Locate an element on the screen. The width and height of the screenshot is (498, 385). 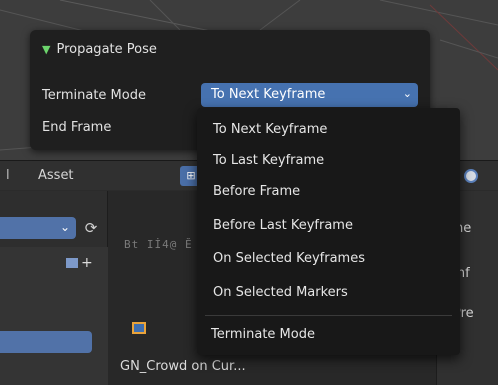
popup-header: ▼ Propagate Pose is located at coordinates (99, 49).